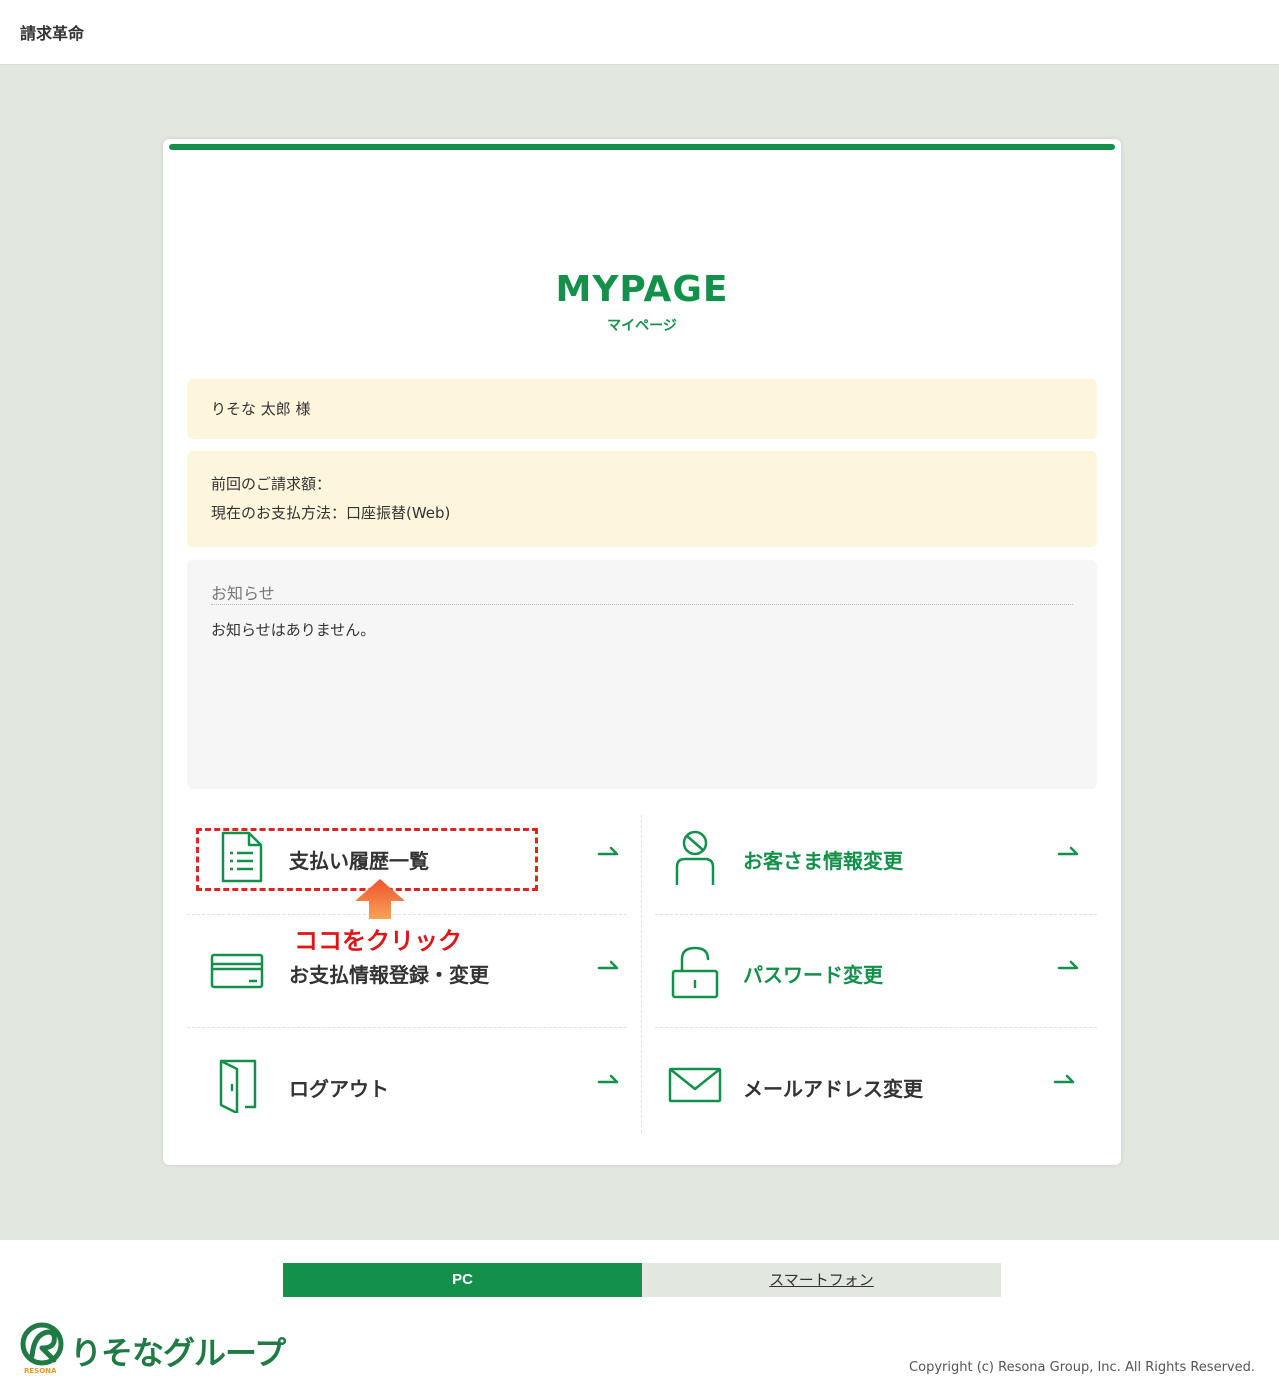  Describe the element at coordinates (823, 861) in the screenshot. I see `customer-info-change-label: お客さま情報変更` at that location.